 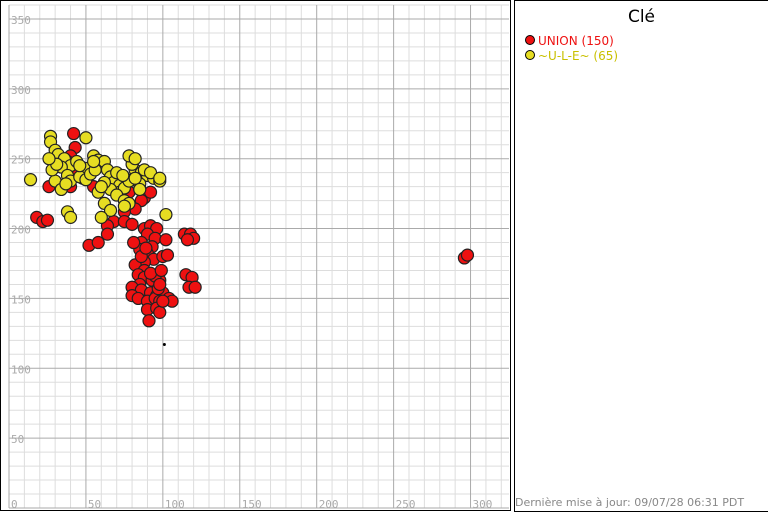 I want to click on legend-swatch-union, so click(x=530, y=40).